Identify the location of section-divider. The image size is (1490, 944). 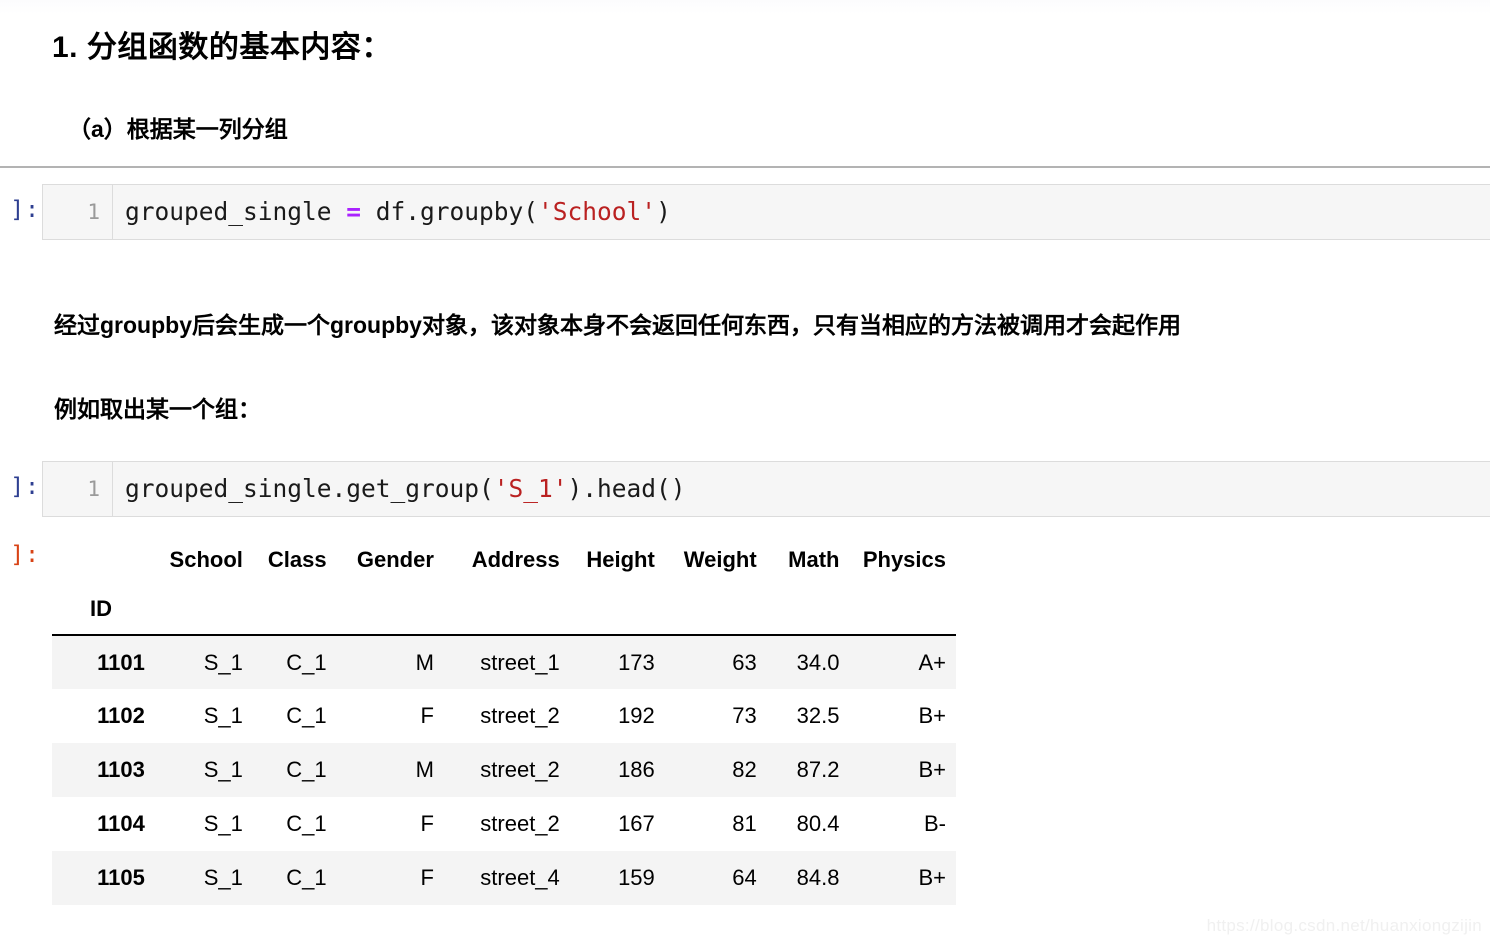
(745, 167).